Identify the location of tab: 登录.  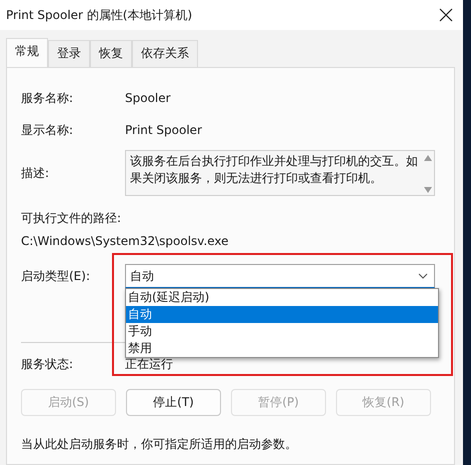
(69, 53).